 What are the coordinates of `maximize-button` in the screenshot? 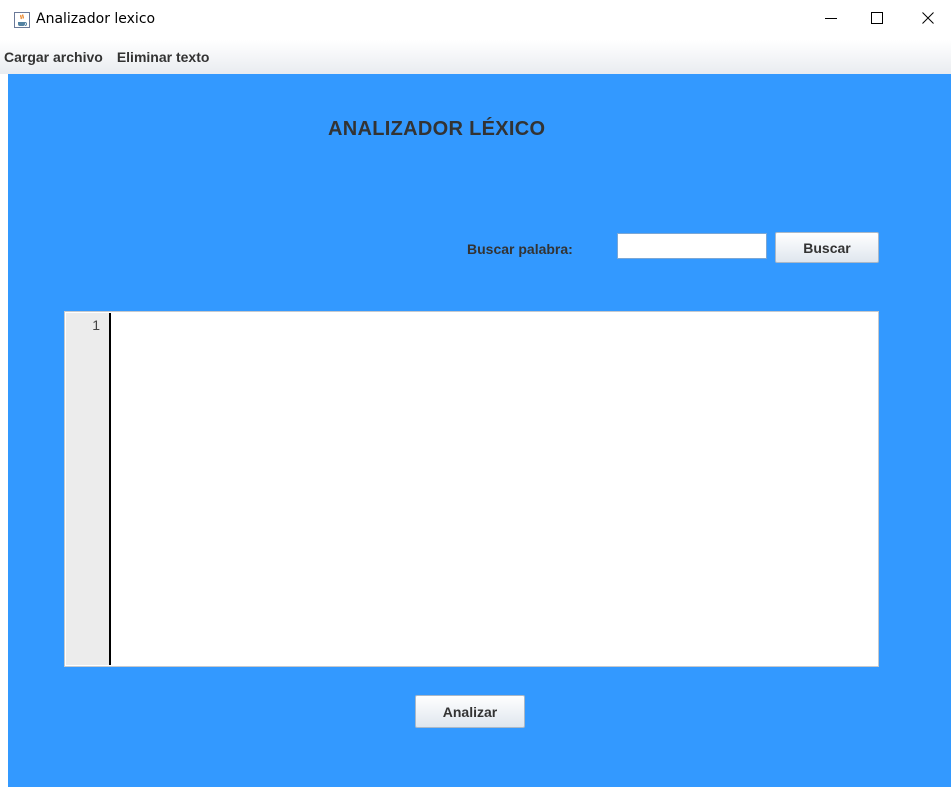 It's located at (877, 18).